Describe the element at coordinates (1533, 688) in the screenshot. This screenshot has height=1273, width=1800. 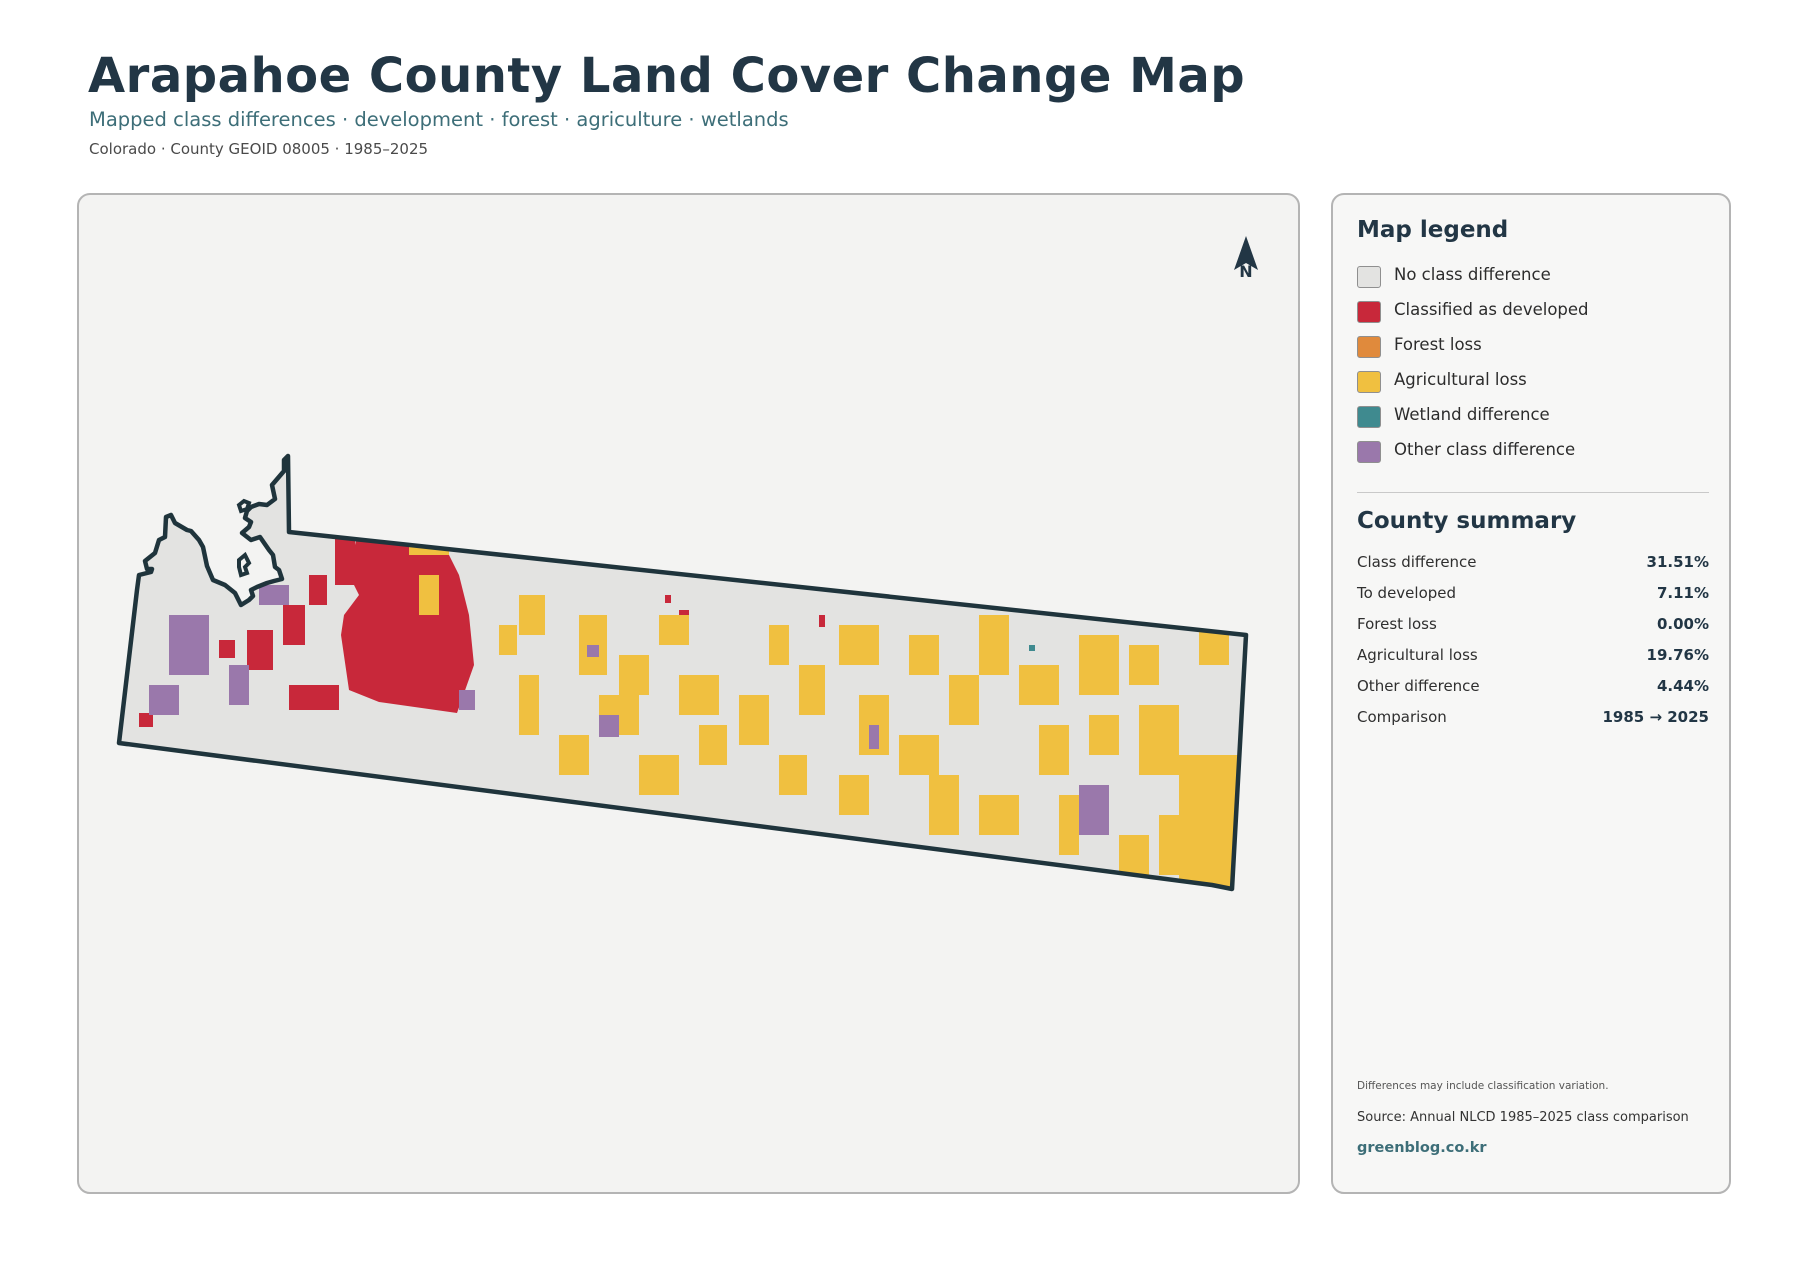
I see `summary-row: Other difference 4.44%` at that location.